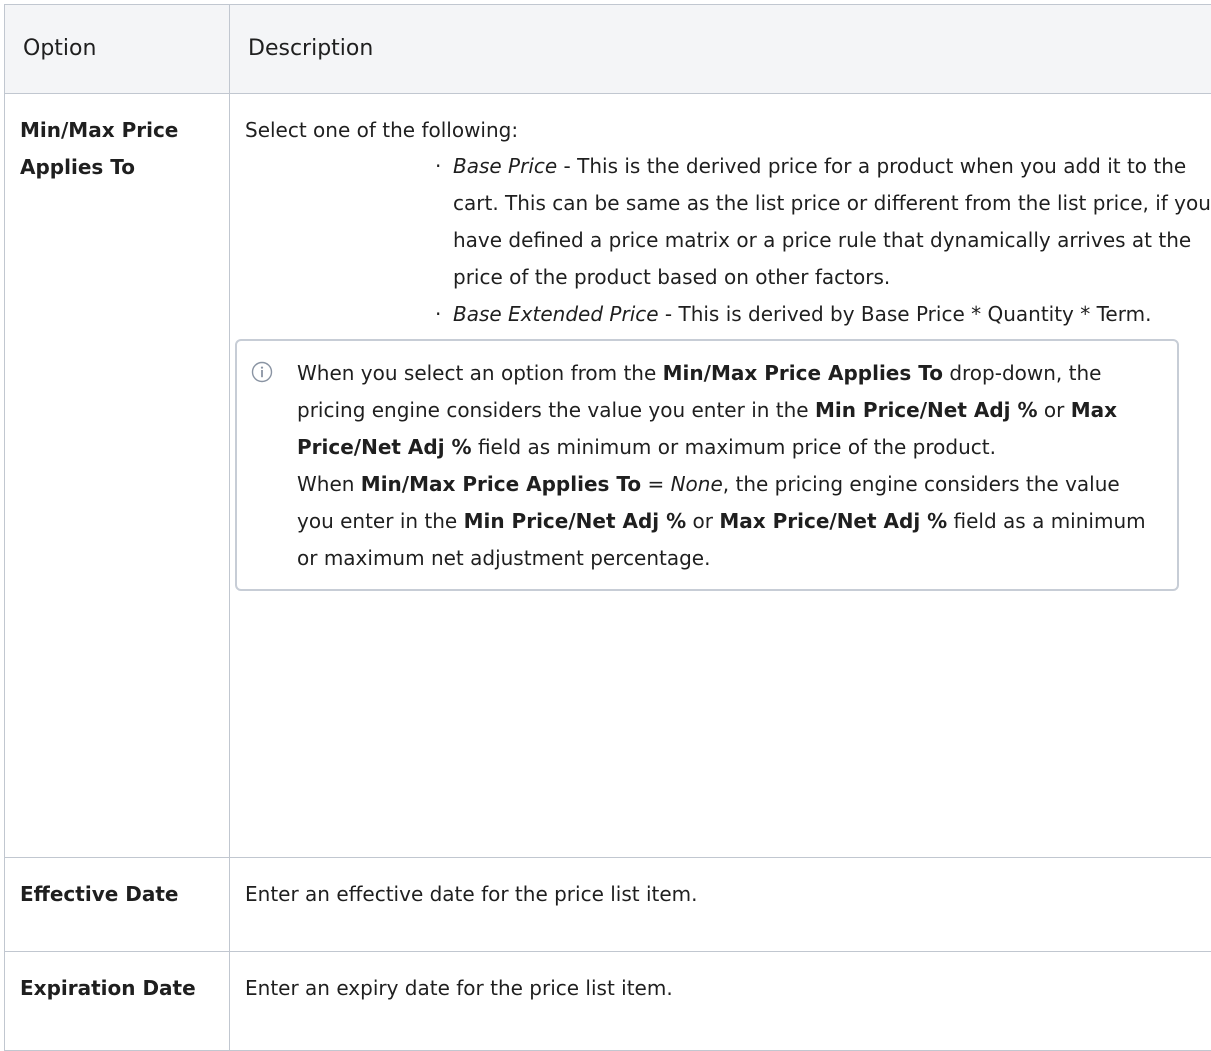 Image resolution: width=1211 pixels, height=1051 pixels. What do you see at coordinates (556, 314) in the screenshot?
I see `choice-term: Base Extended Price` at bounding box center [556, 314].